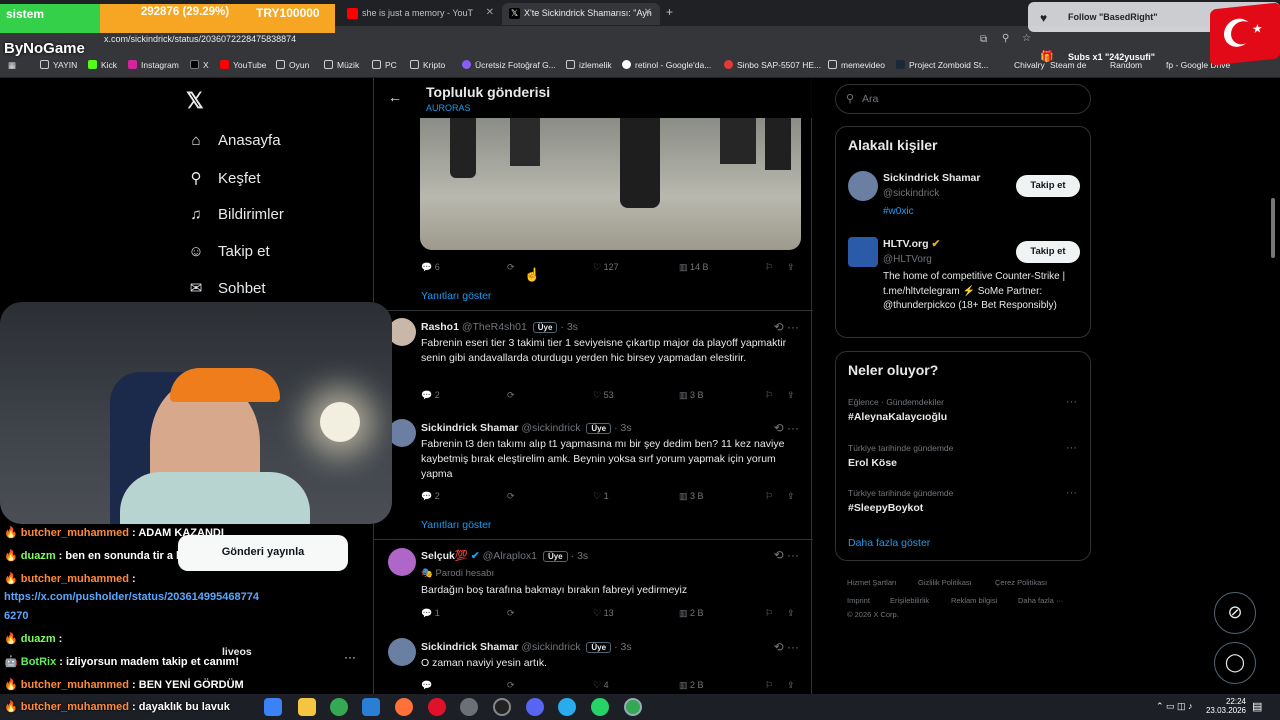  I want to click on search-input: ⚲ Ara, so click(963, 99).